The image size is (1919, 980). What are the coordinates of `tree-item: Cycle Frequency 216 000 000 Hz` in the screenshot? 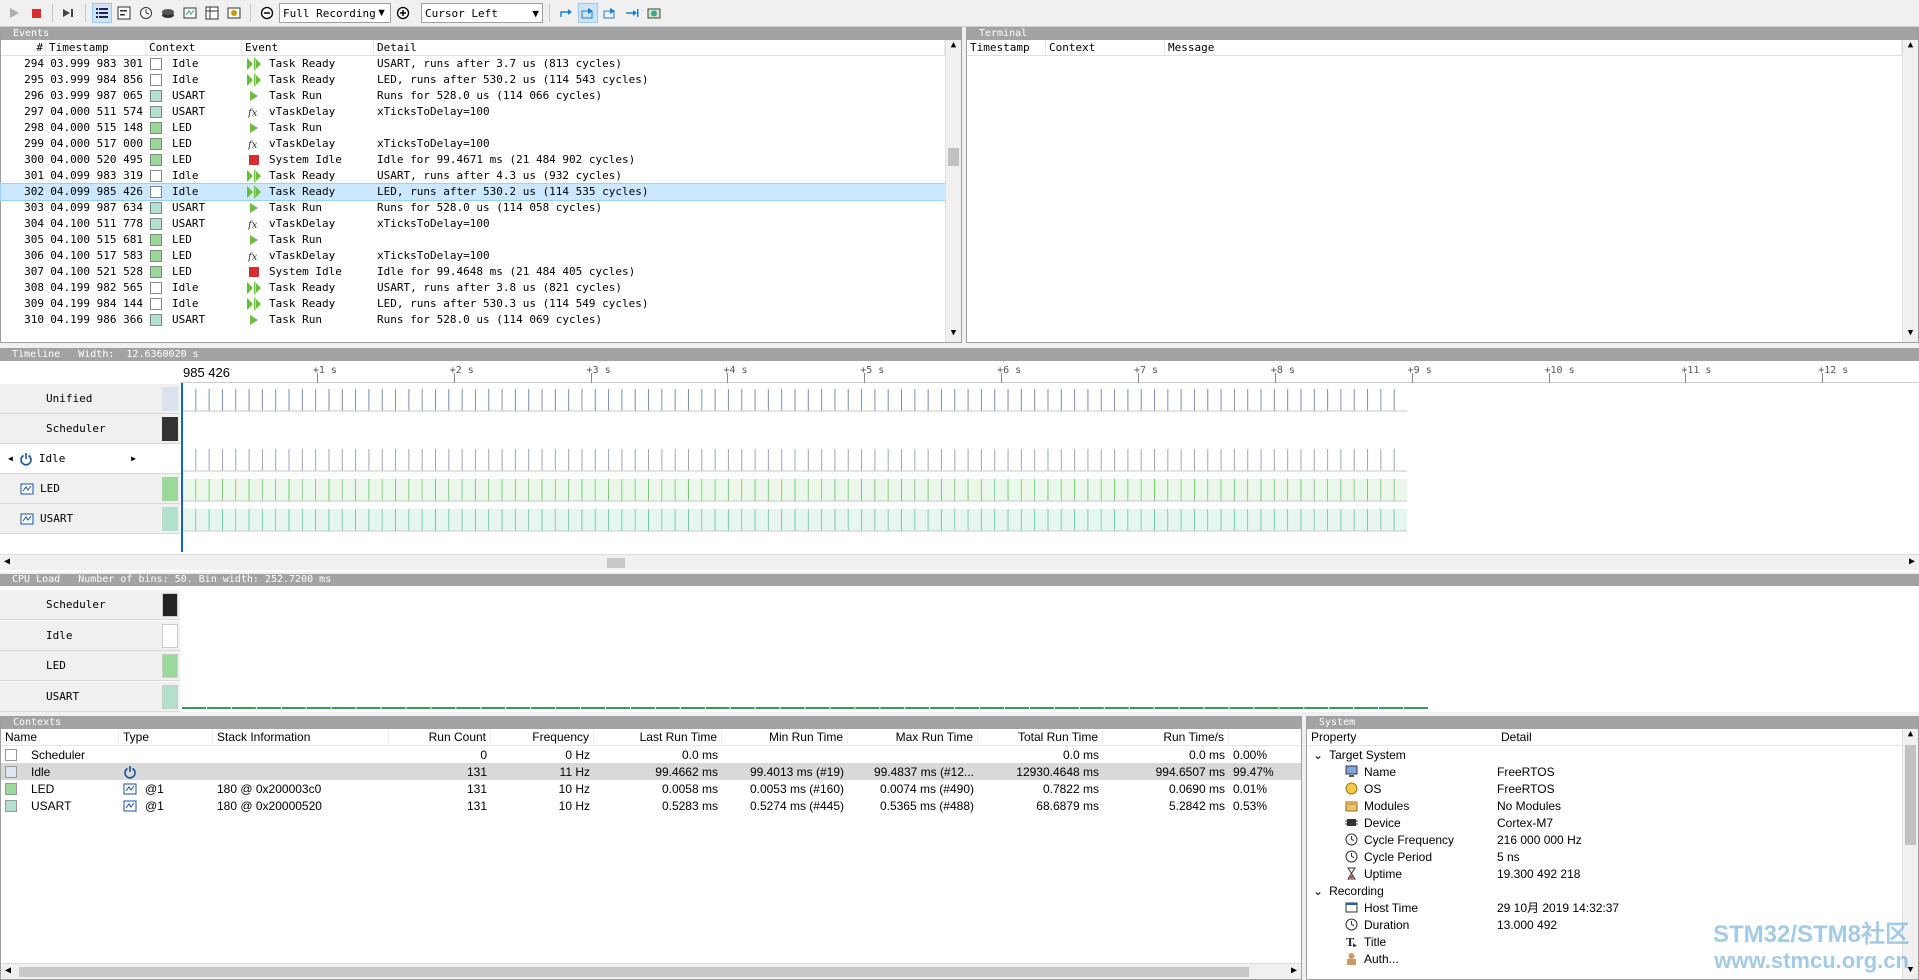 It's located at (1604, 839).